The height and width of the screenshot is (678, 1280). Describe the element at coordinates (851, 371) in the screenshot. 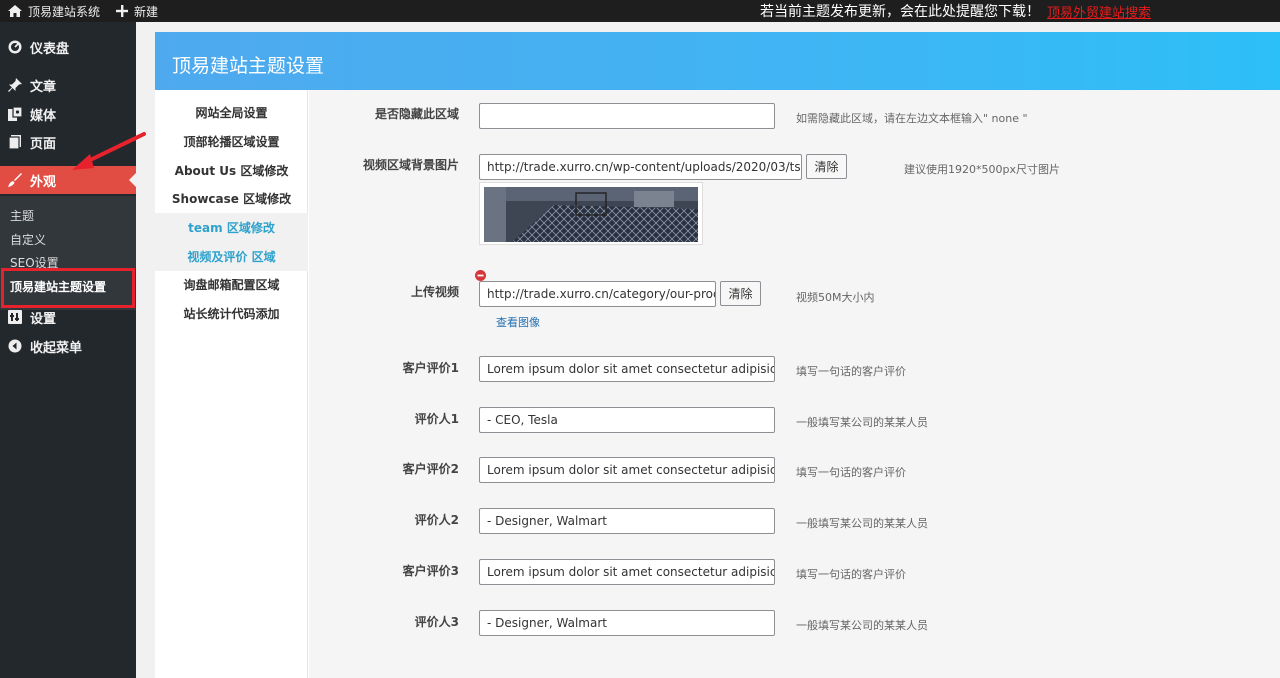

I see `review-1-help: 填写一句话的客户评价` at that location.